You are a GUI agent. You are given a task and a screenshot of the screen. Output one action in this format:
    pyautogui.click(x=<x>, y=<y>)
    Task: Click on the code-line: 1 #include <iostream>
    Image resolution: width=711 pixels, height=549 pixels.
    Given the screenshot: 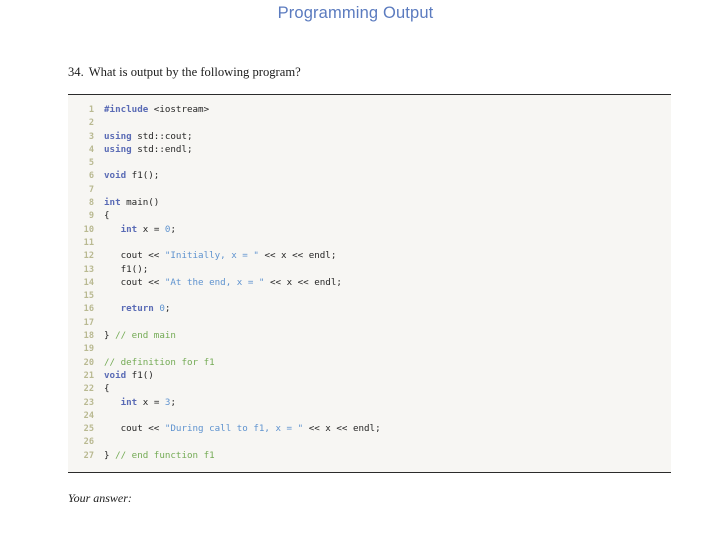 What is the action you would take?
    pyautogui.click(x=369, y=109)
    